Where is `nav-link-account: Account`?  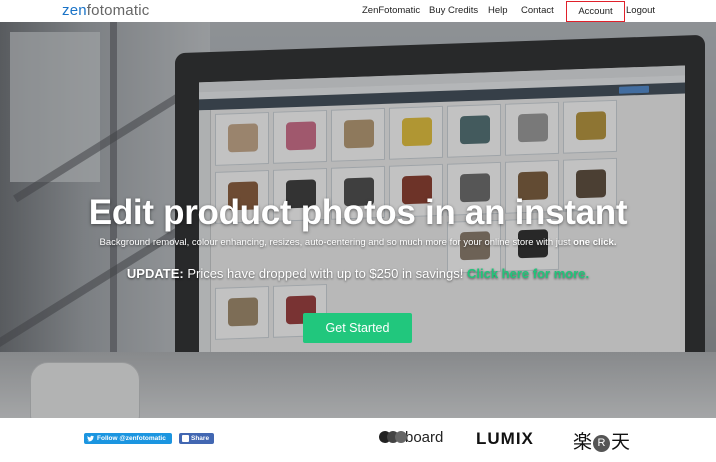 nav-link-account: Account is located at coordinates (595, 11).